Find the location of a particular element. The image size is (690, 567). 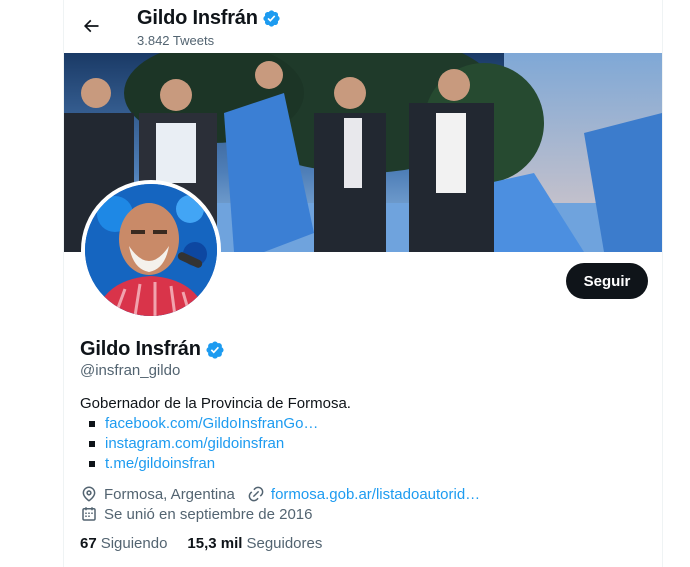

location-text: Formosa, Argentina is located at coordinates (169, 494).